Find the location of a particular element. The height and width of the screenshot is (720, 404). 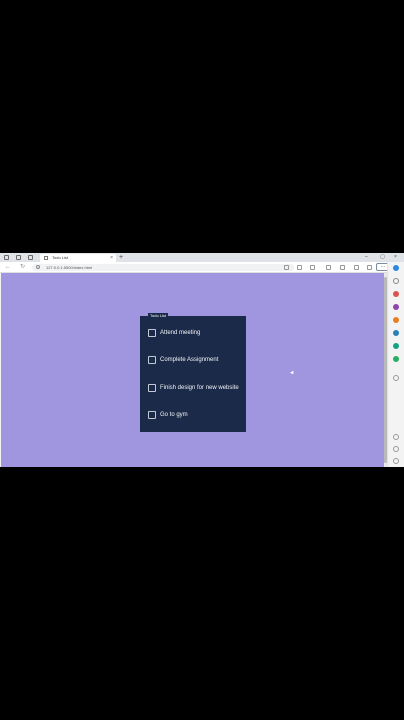

sidebar-settings-icon is located at coordinates (396, 461).